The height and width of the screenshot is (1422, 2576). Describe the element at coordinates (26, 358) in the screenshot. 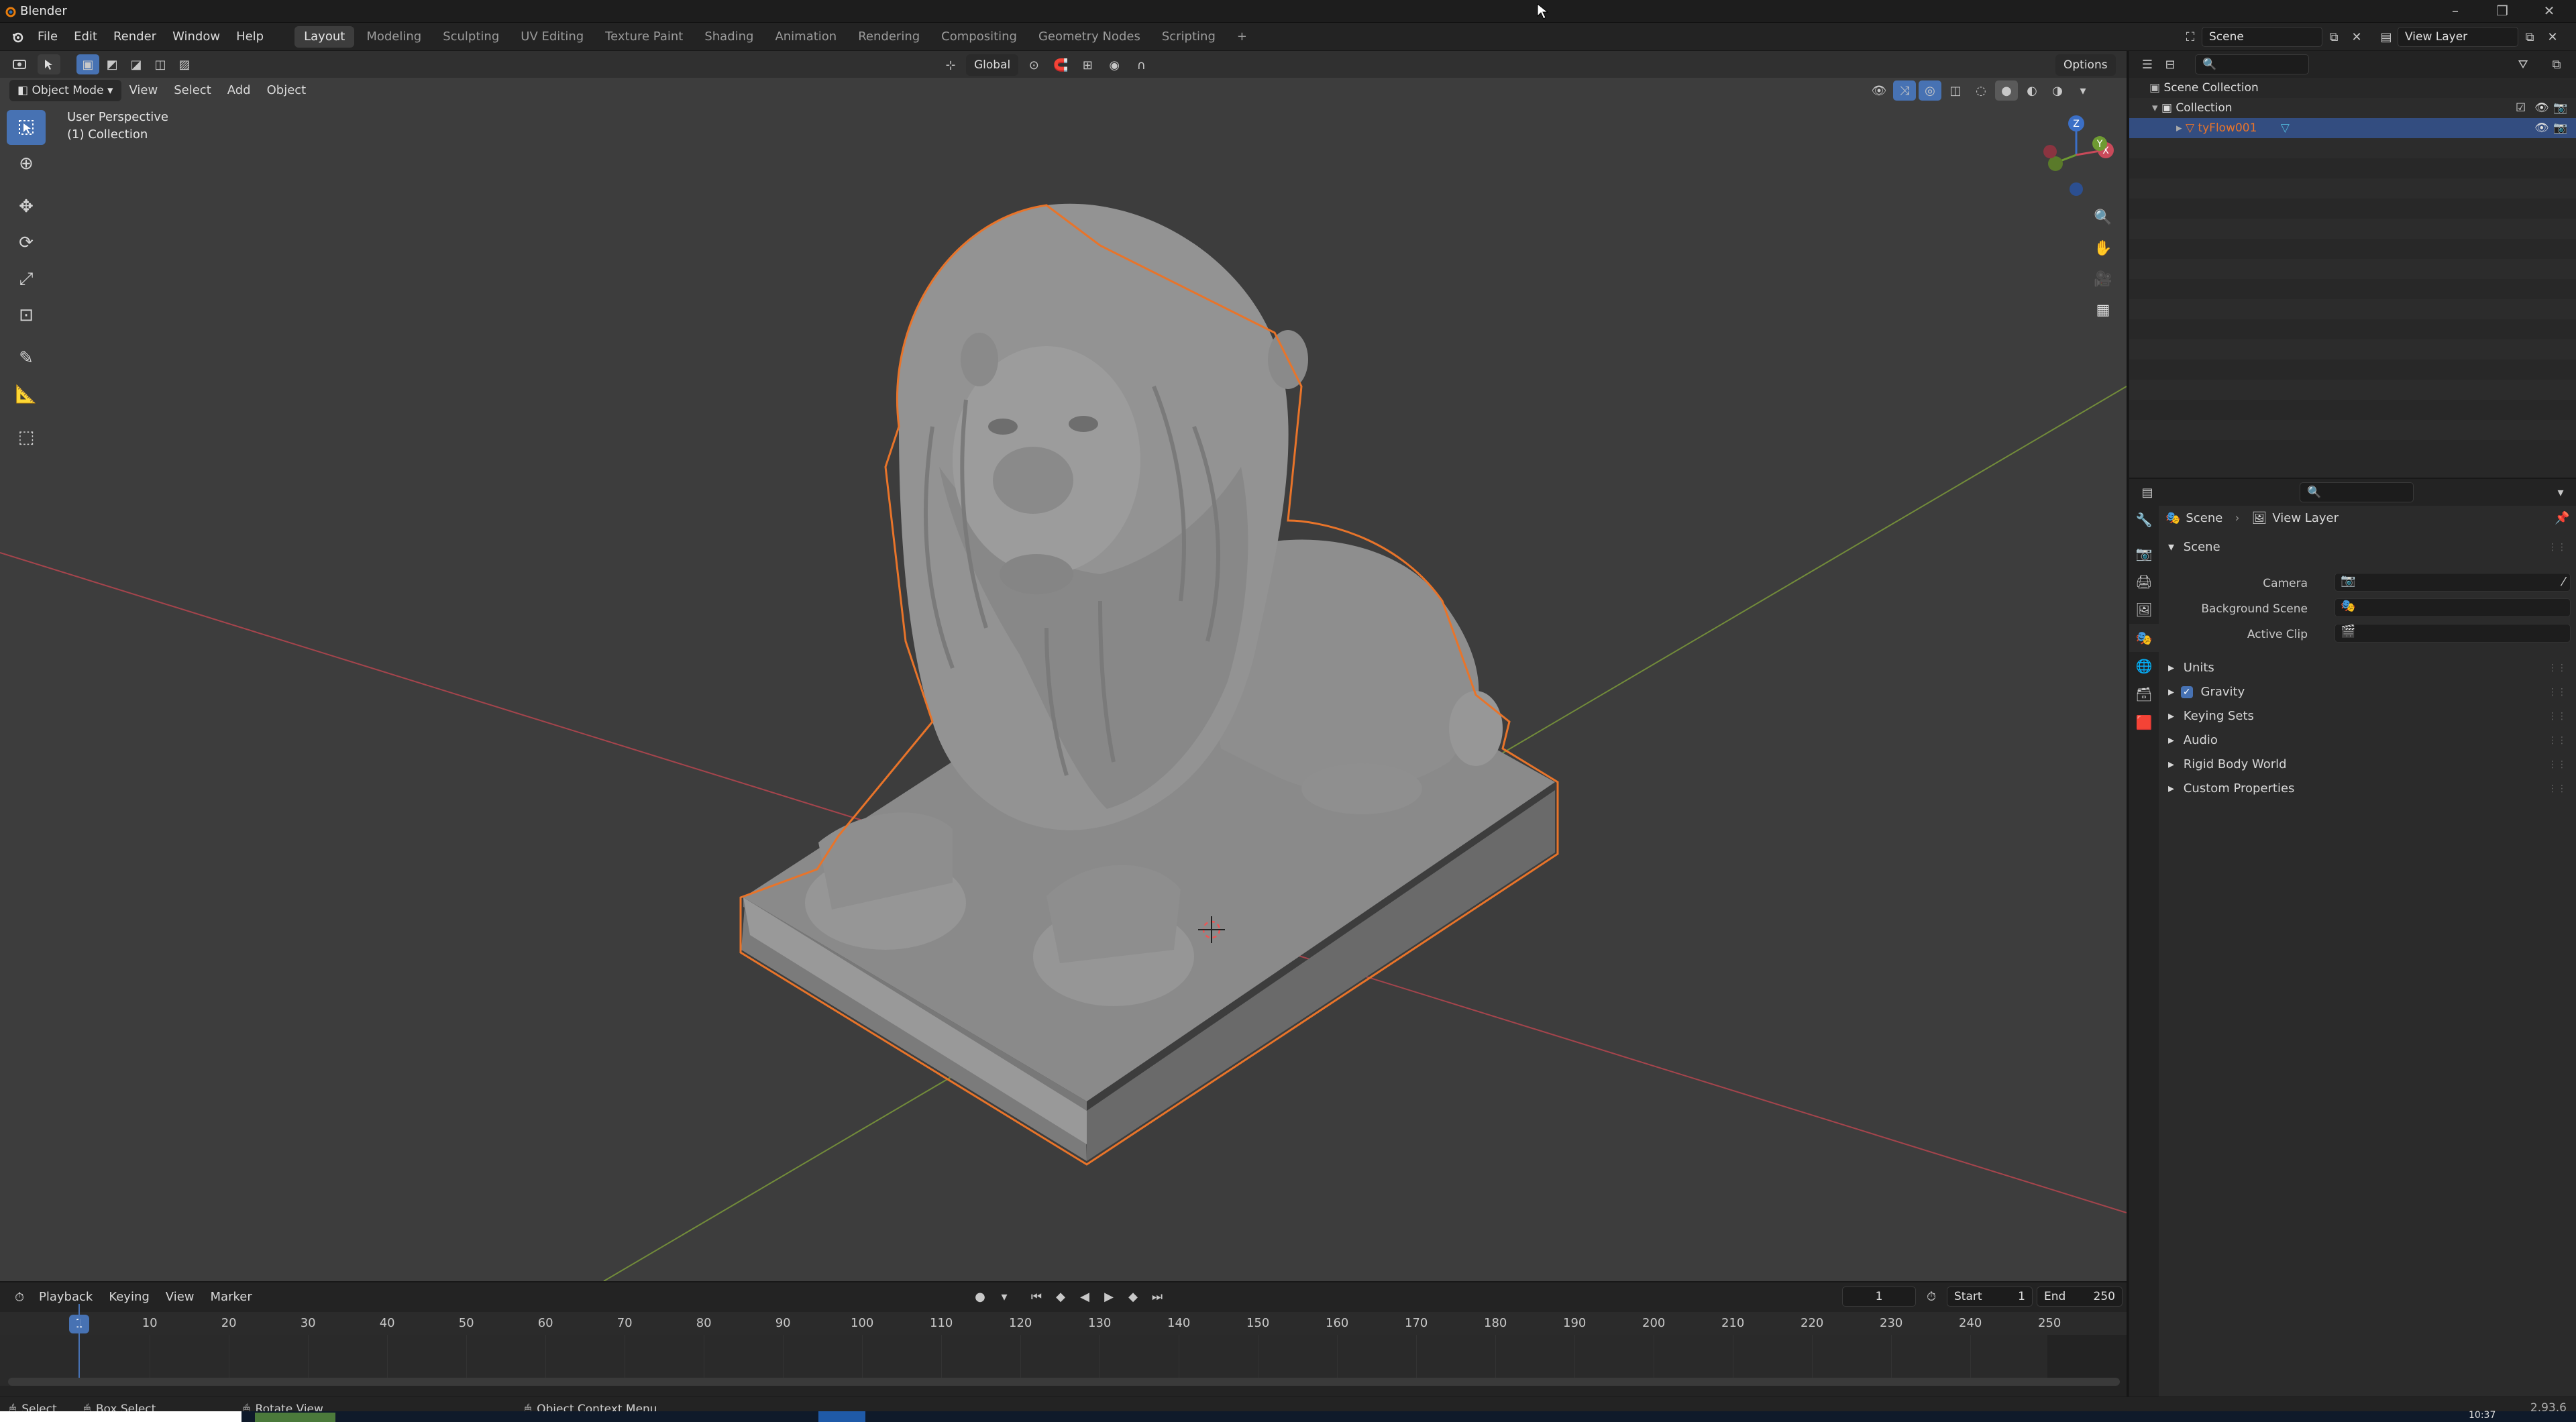

I see `annotate-tool-icon: ✎` at that location.